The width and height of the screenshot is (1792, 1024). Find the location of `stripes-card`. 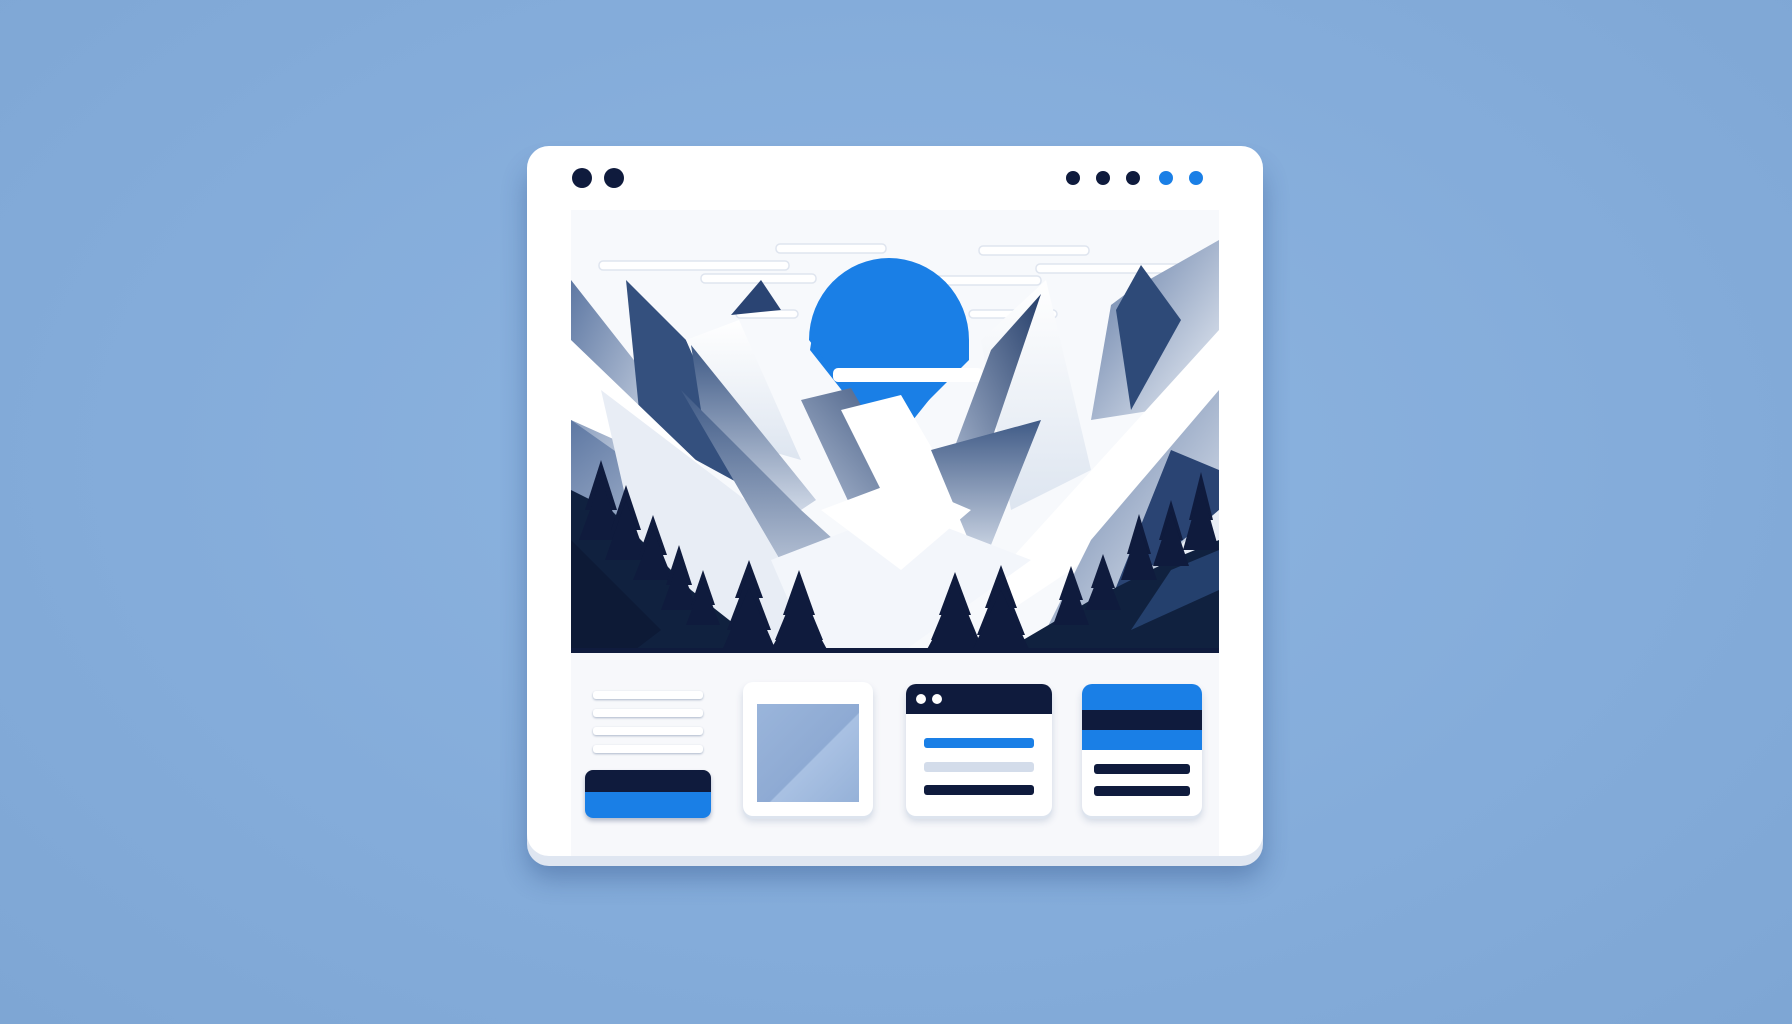

stripes-card is located at coordinates (1142, 750).